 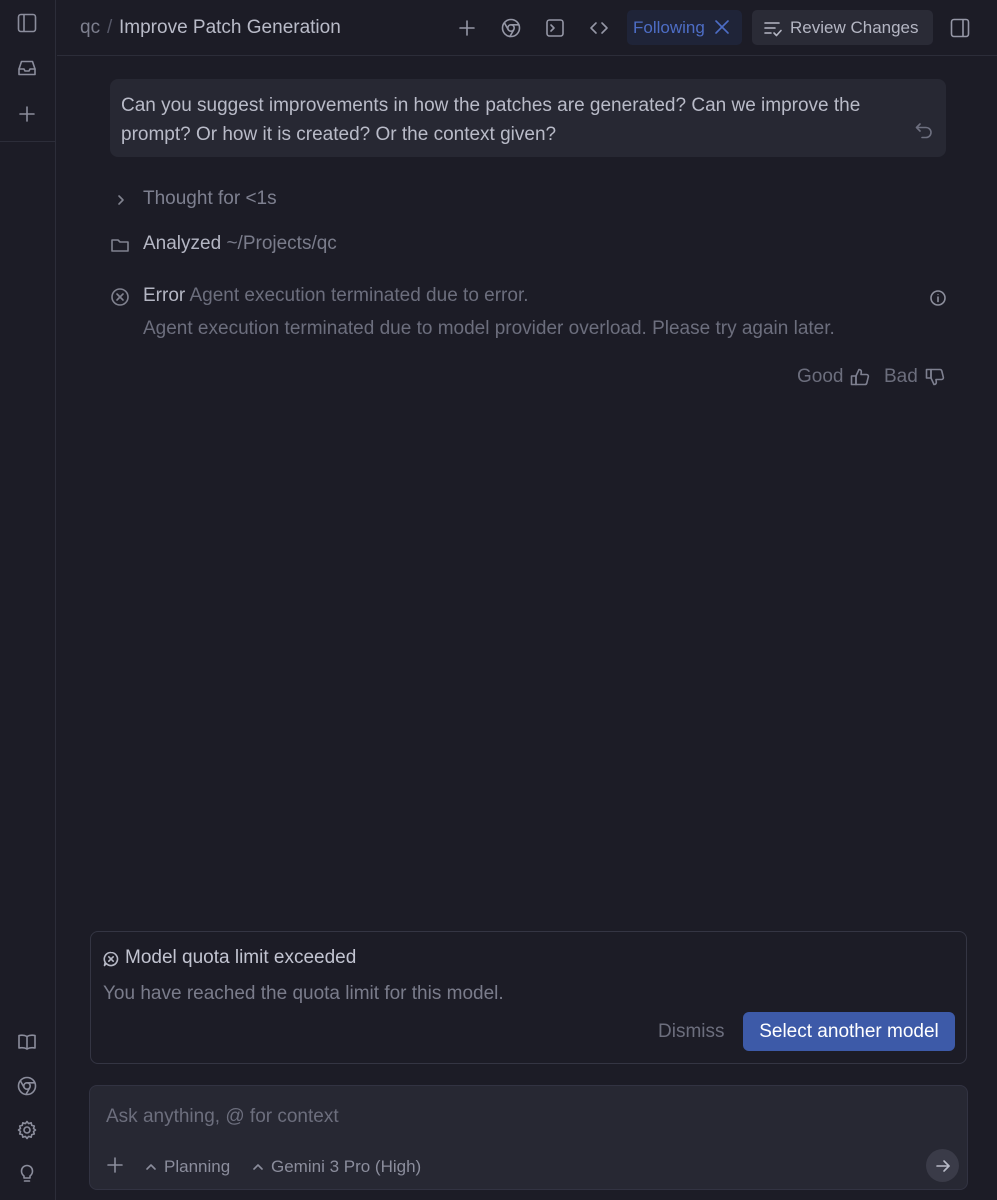 I want to click on composer: Planning Gemini 3 Pro (High), so click(x=528, y=1137).